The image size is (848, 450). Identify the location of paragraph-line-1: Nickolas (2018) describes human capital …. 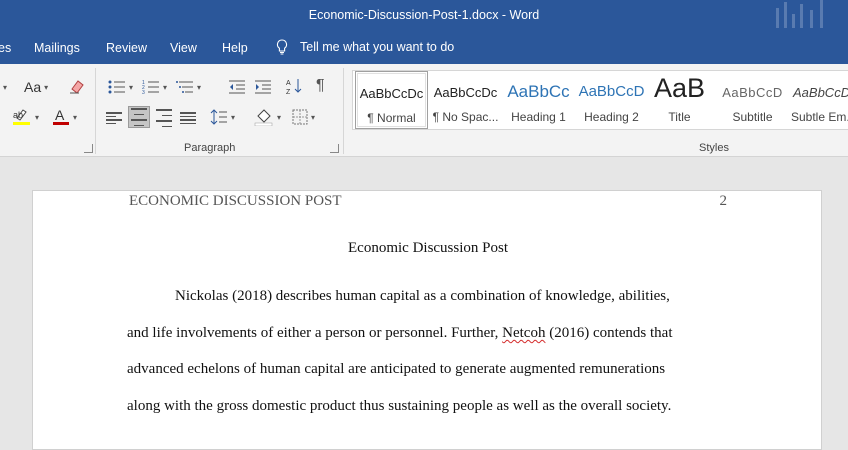
(422, 296).